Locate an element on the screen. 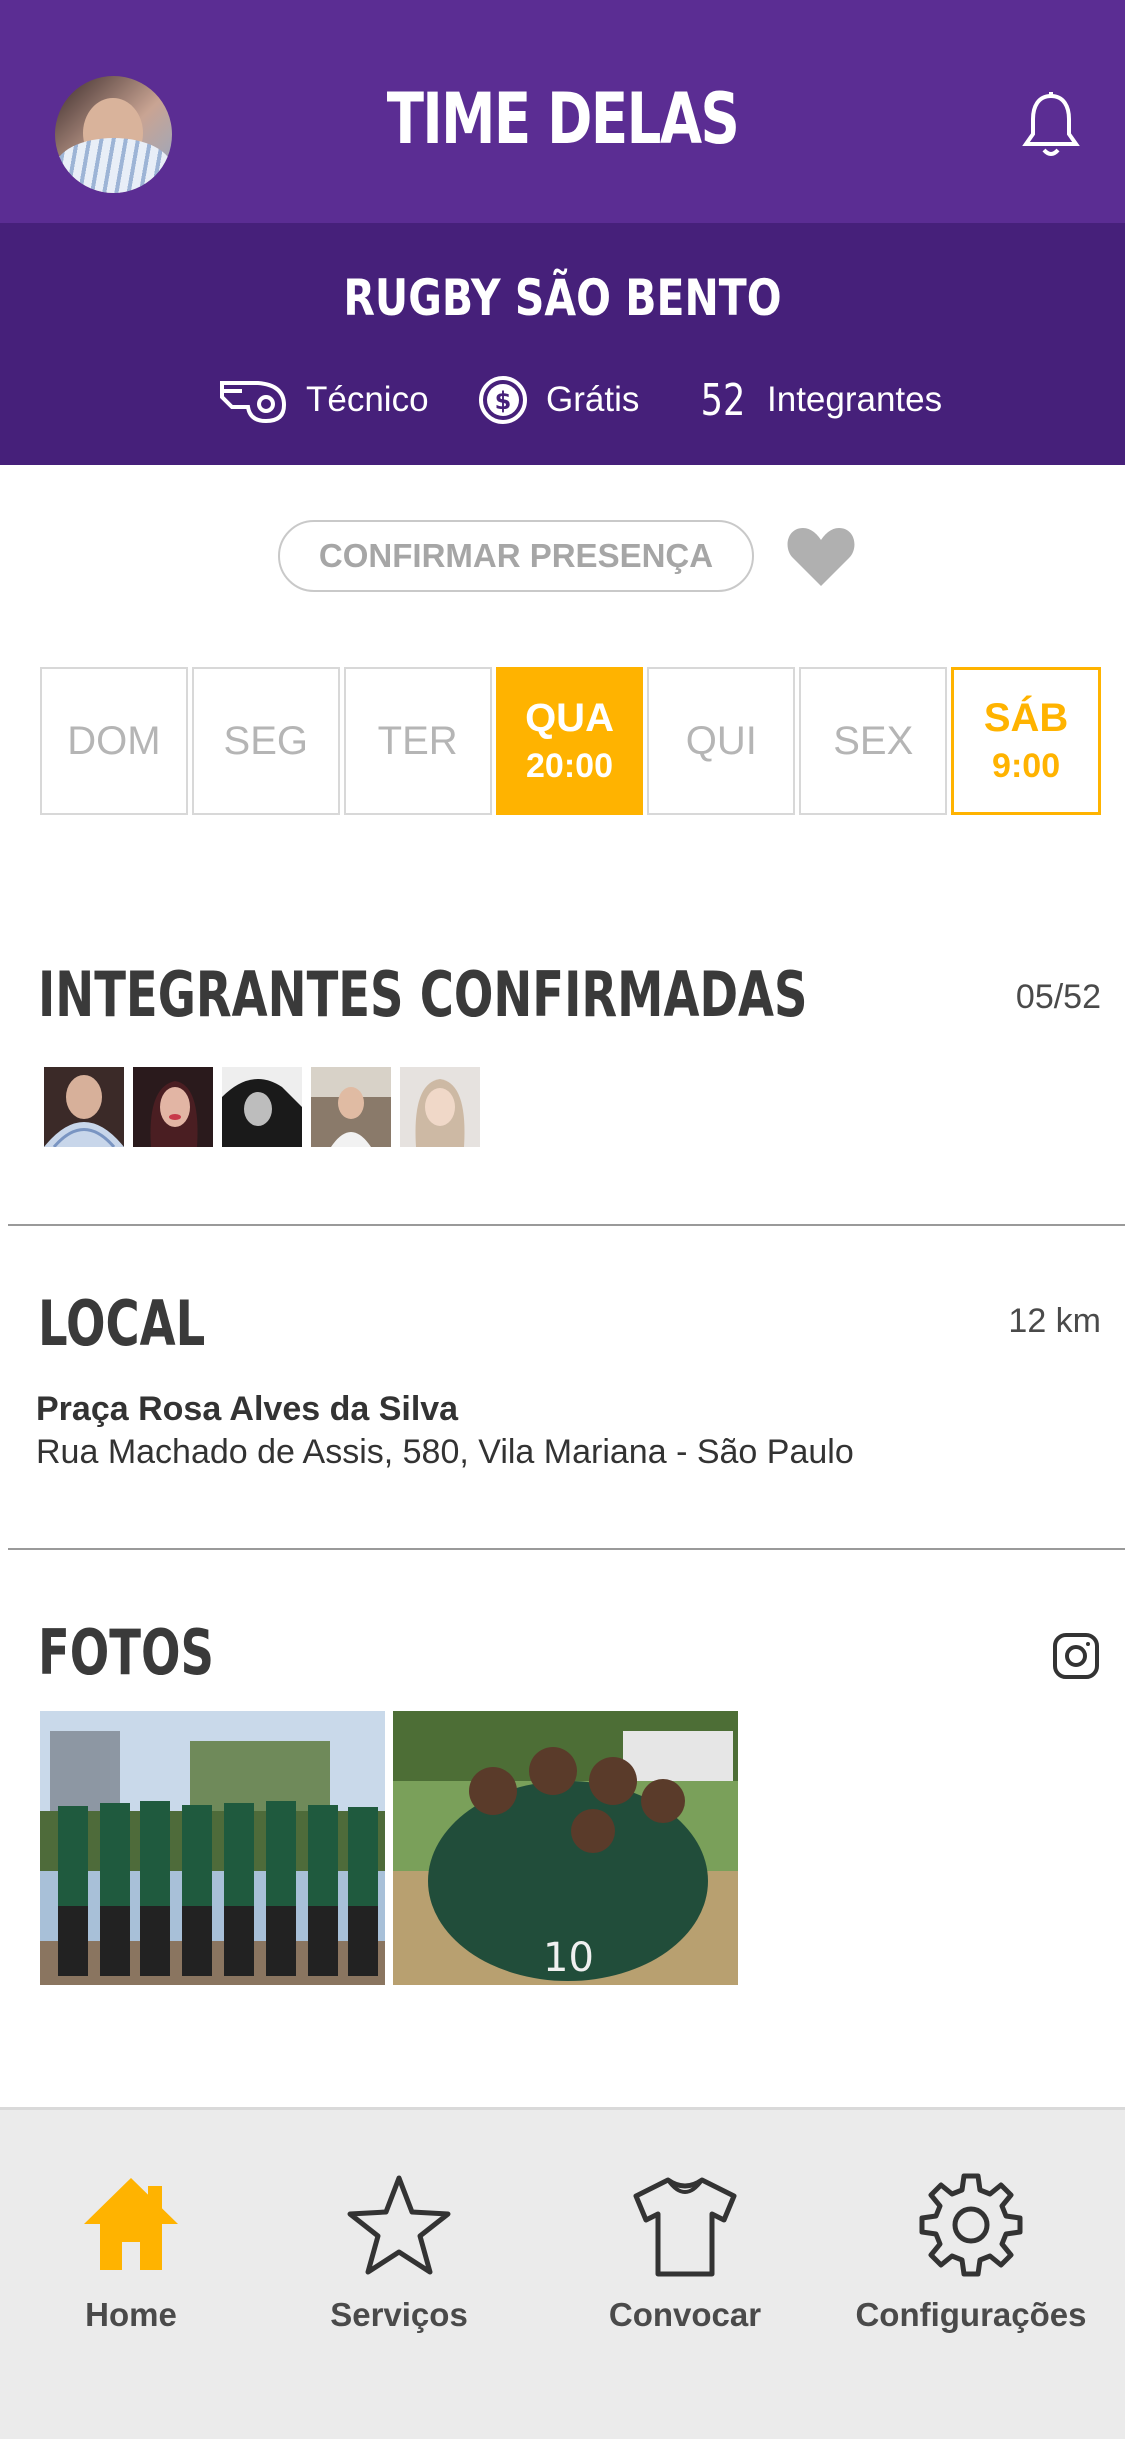 This screenshot has height=2439, width=1125. app-header: TIME DELAS is located at coordinates (562, 111).